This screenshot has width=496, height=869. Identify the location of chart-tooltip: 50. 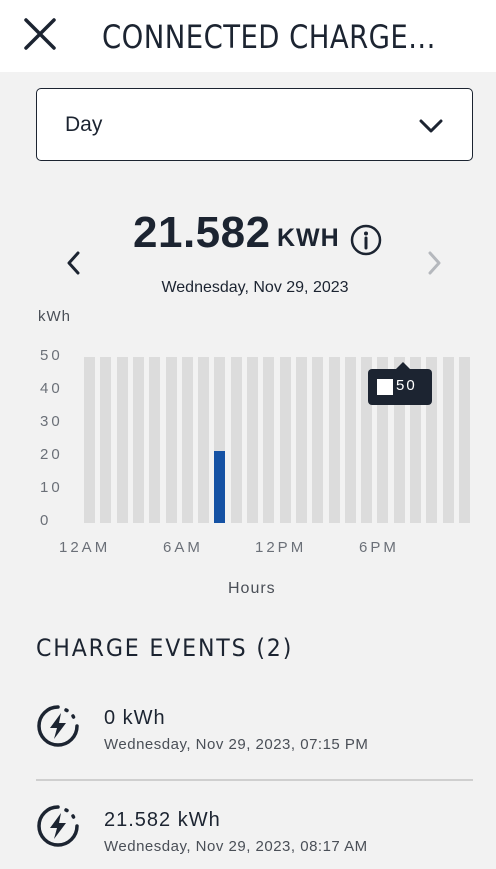
(400, 383).